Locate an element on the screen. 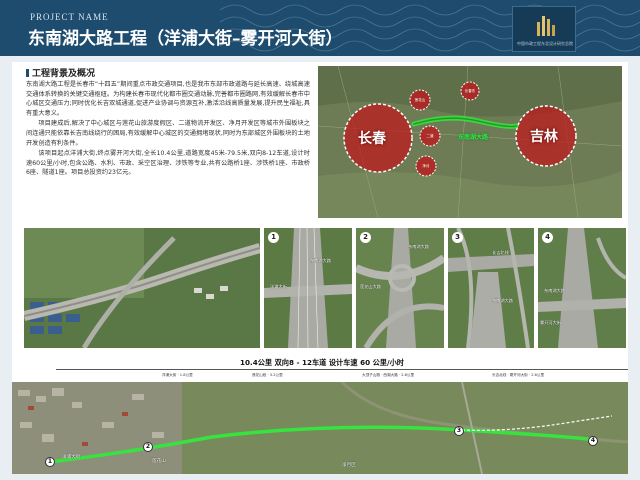  photo-1-cross-label: 洋浦大街 is located at coordinates (278, 286).